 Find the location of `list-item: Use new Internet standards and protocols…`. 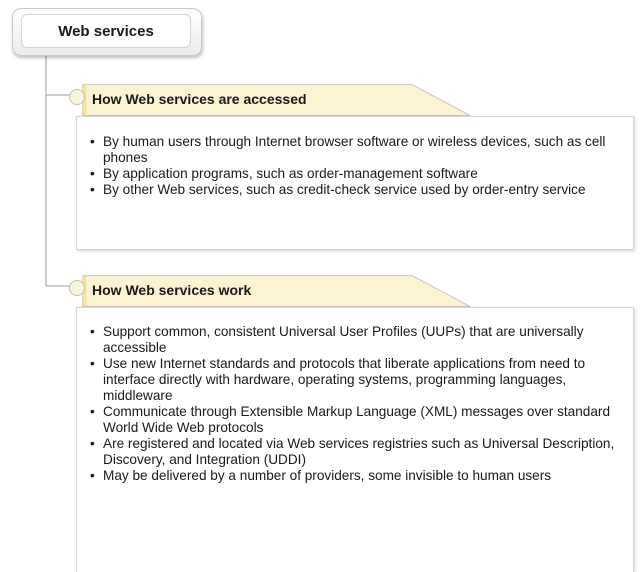

list-item: Use new Internet standards and protocols… is located at coordinates (361, 380).